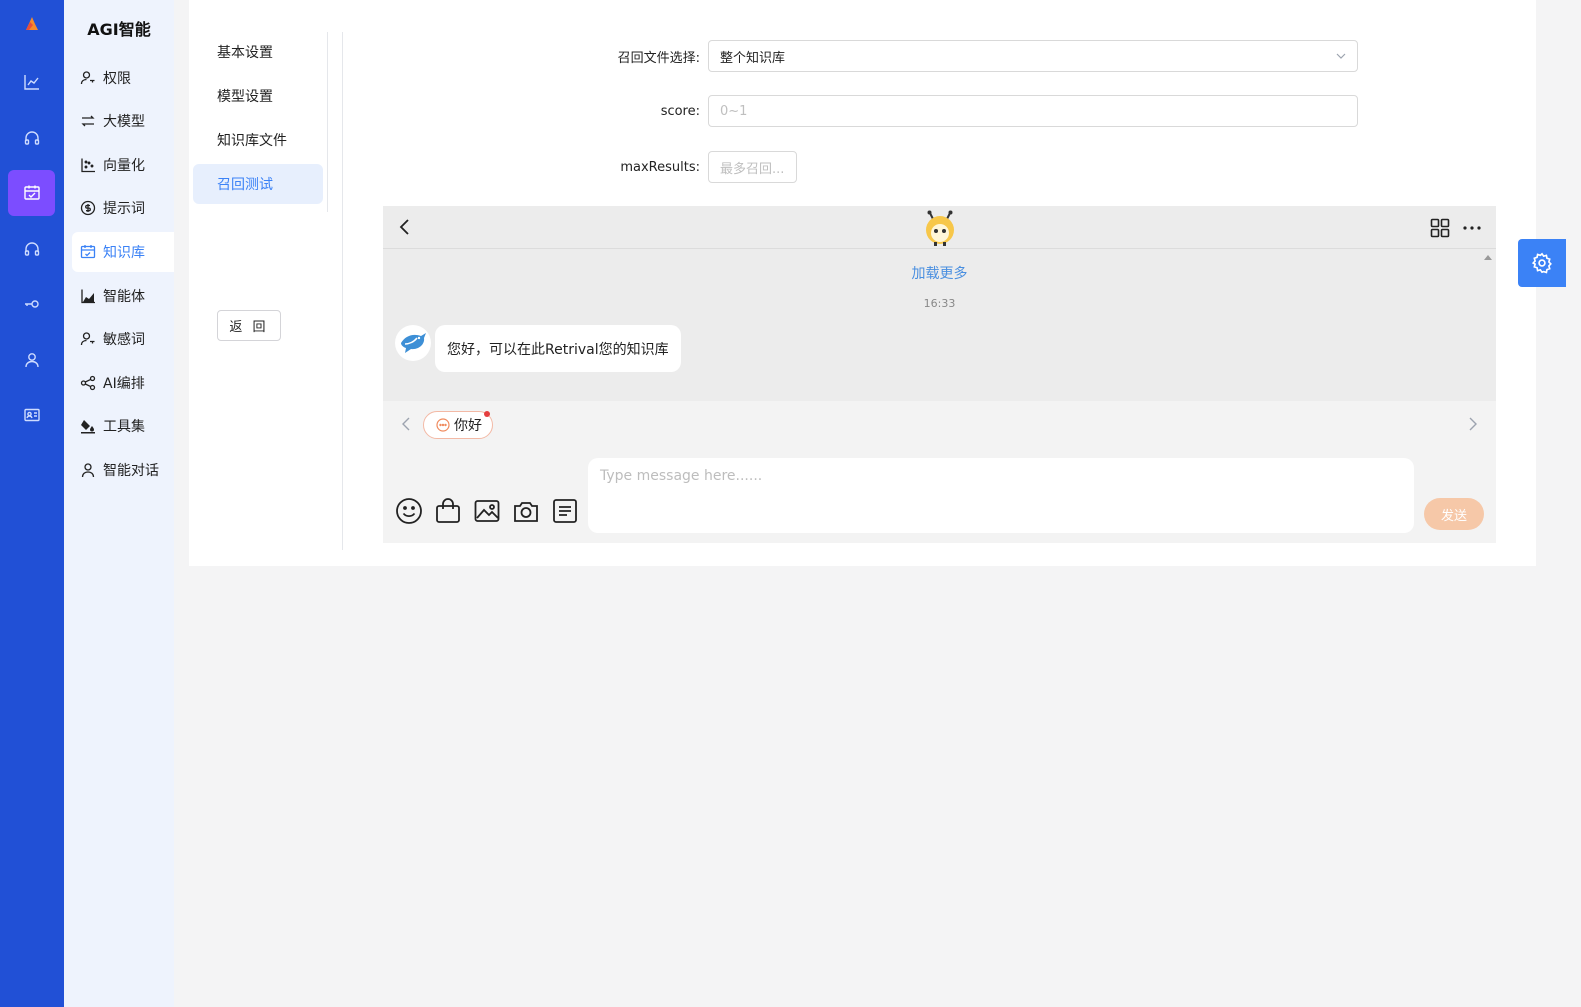 The image size is (1581, 1007). I want to click on menu-item-smart-chat: 智能对话, so click(123, 470).